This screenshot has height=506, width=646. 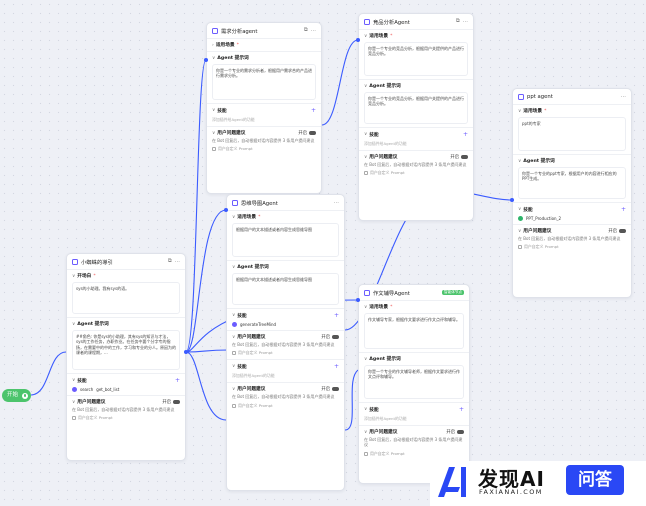 What do you see at coordinates (285, 240) in the screenshot?
I see `opening-textarea: 根据用户的文本描述或者内容生成思维导图` at bounding box center [285, 240].